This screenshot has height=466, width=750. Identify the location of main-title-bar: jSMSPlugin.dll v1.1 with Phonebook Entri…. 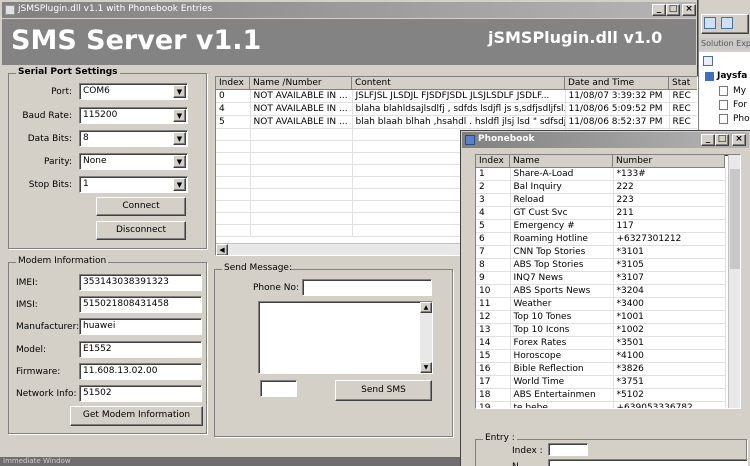
(349, 10).